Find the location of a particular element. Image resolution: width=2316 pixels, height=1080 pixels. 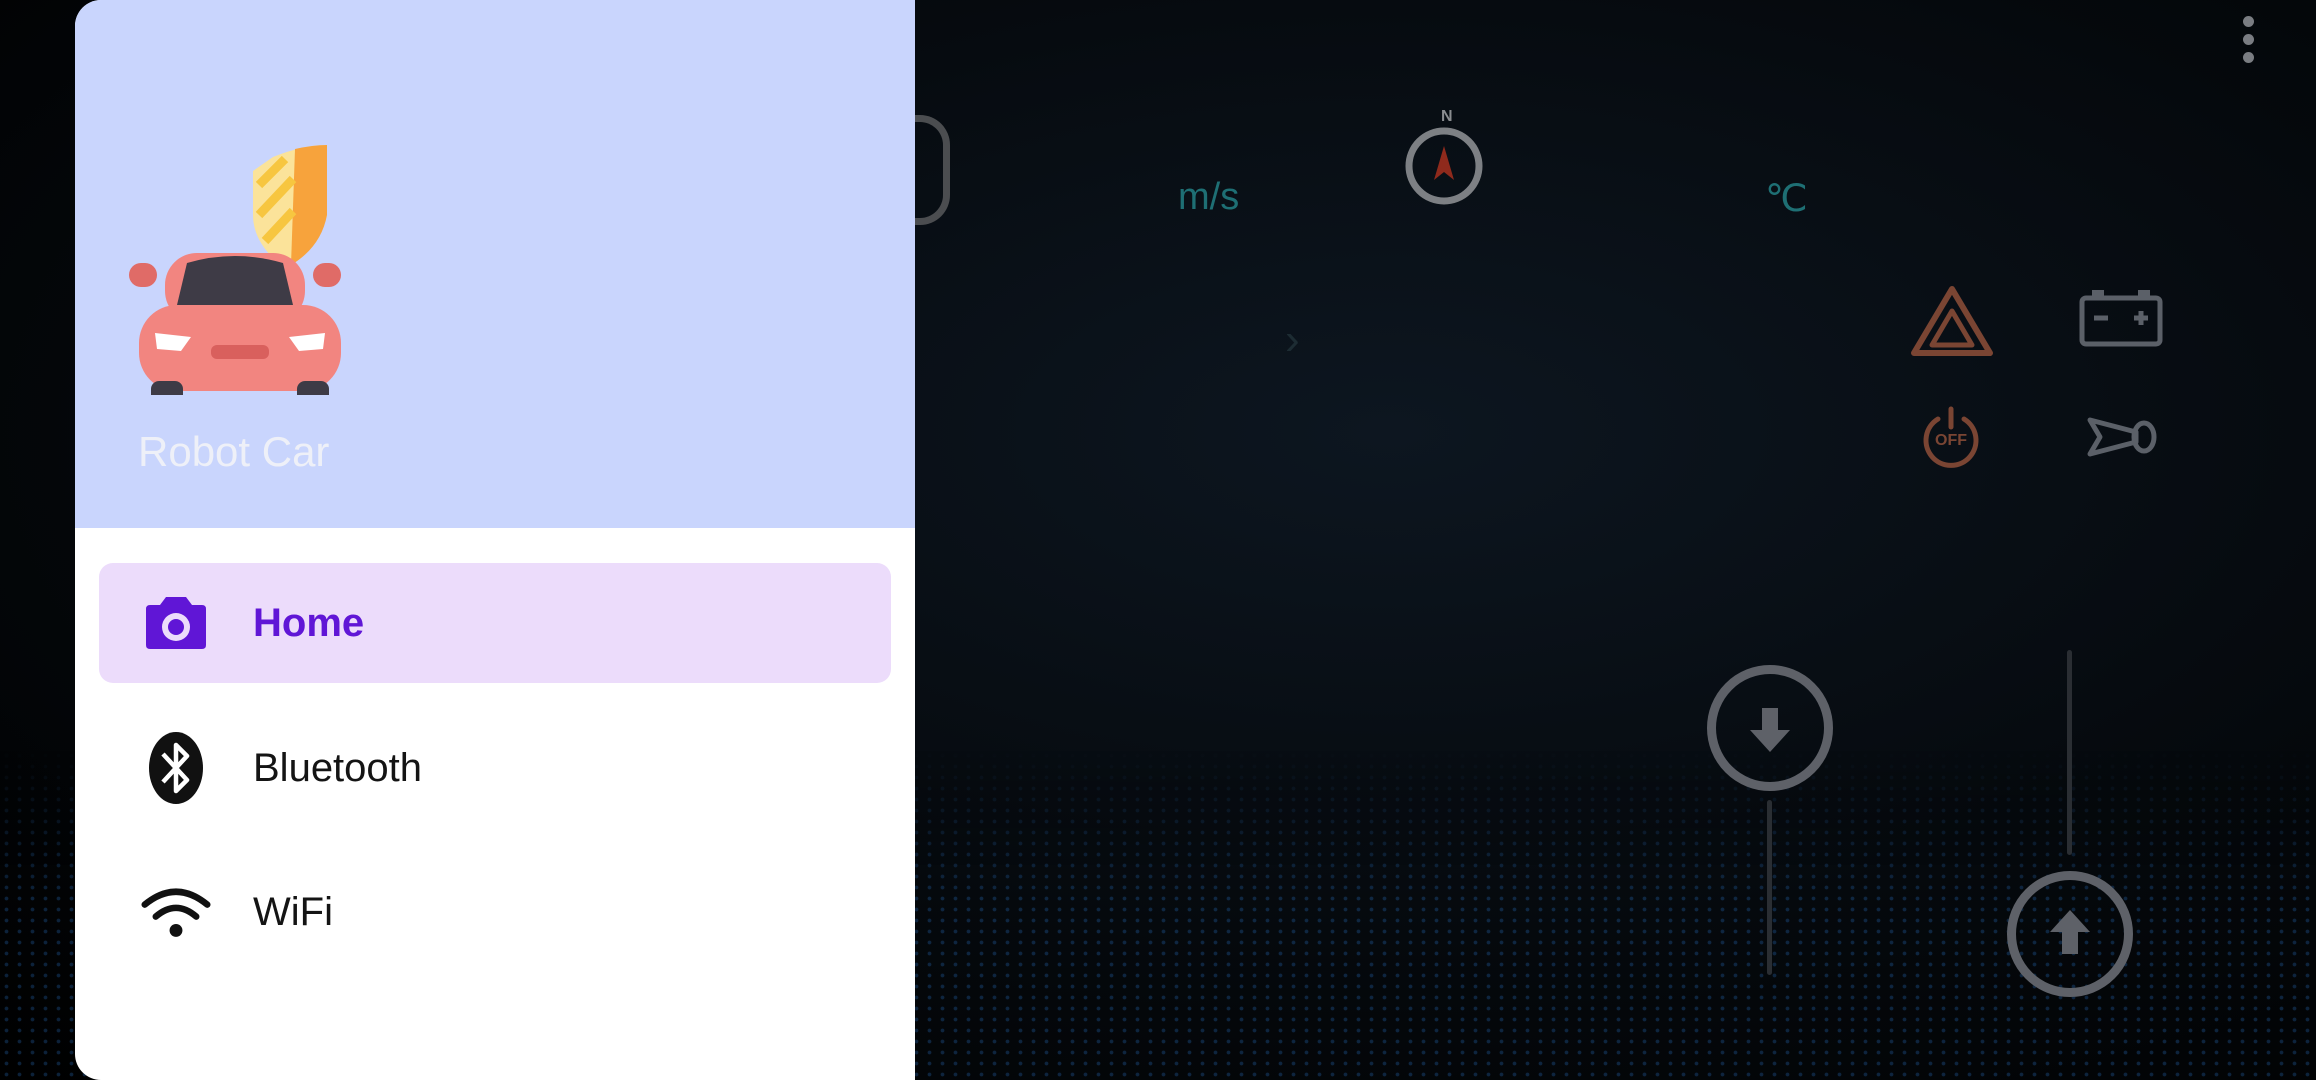

arrow-down-icon is located at coordinates (1770, 730).